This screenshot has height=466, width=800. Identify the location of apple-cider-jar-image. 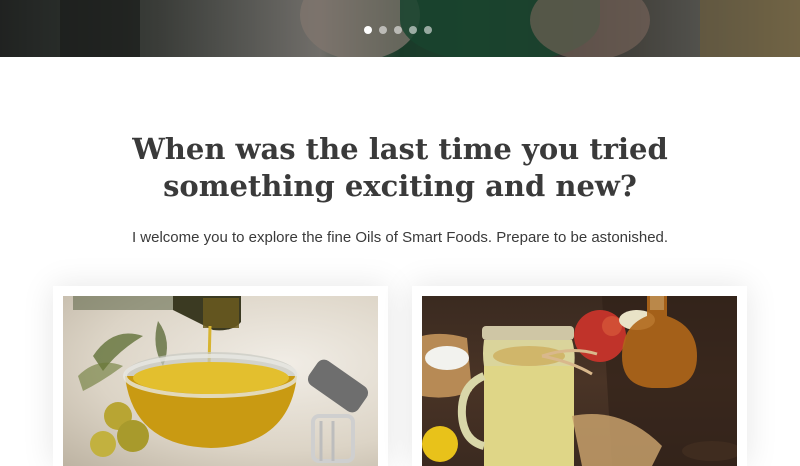
(579, 381).